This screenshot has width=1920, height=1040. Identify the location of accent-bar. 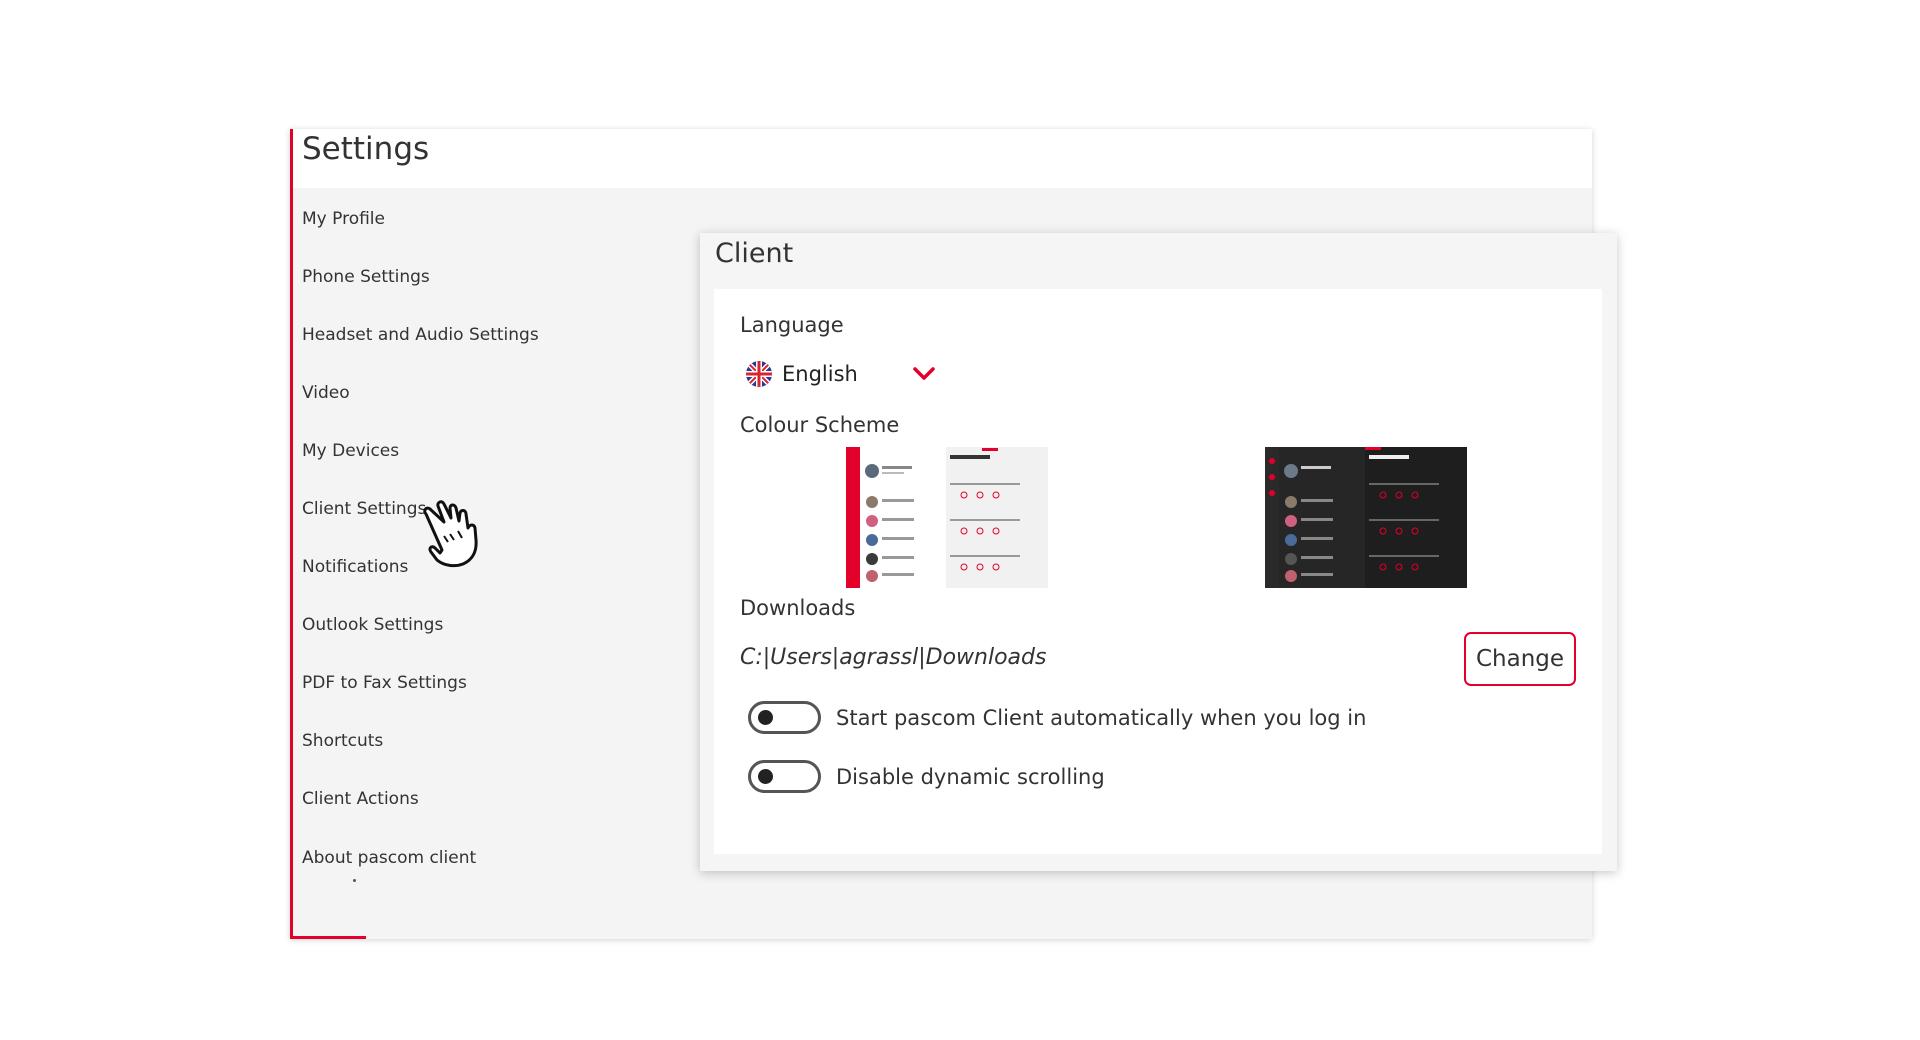
(328, 937).